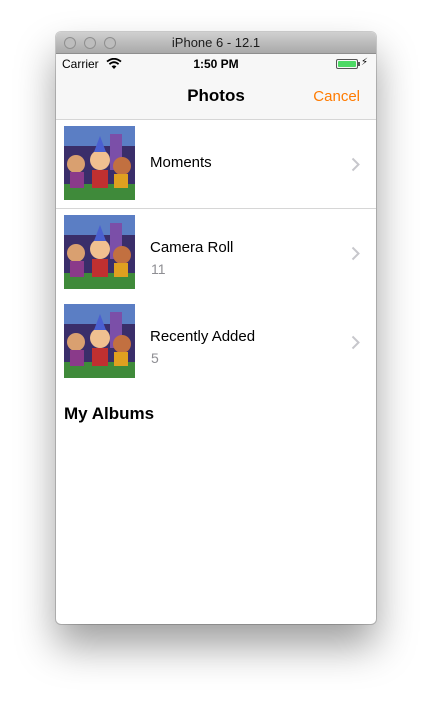  What do you see at coordinates (192, 247) in the screenshot?
I see `album-title: Camera Roll` at bounding box center [192, 247].